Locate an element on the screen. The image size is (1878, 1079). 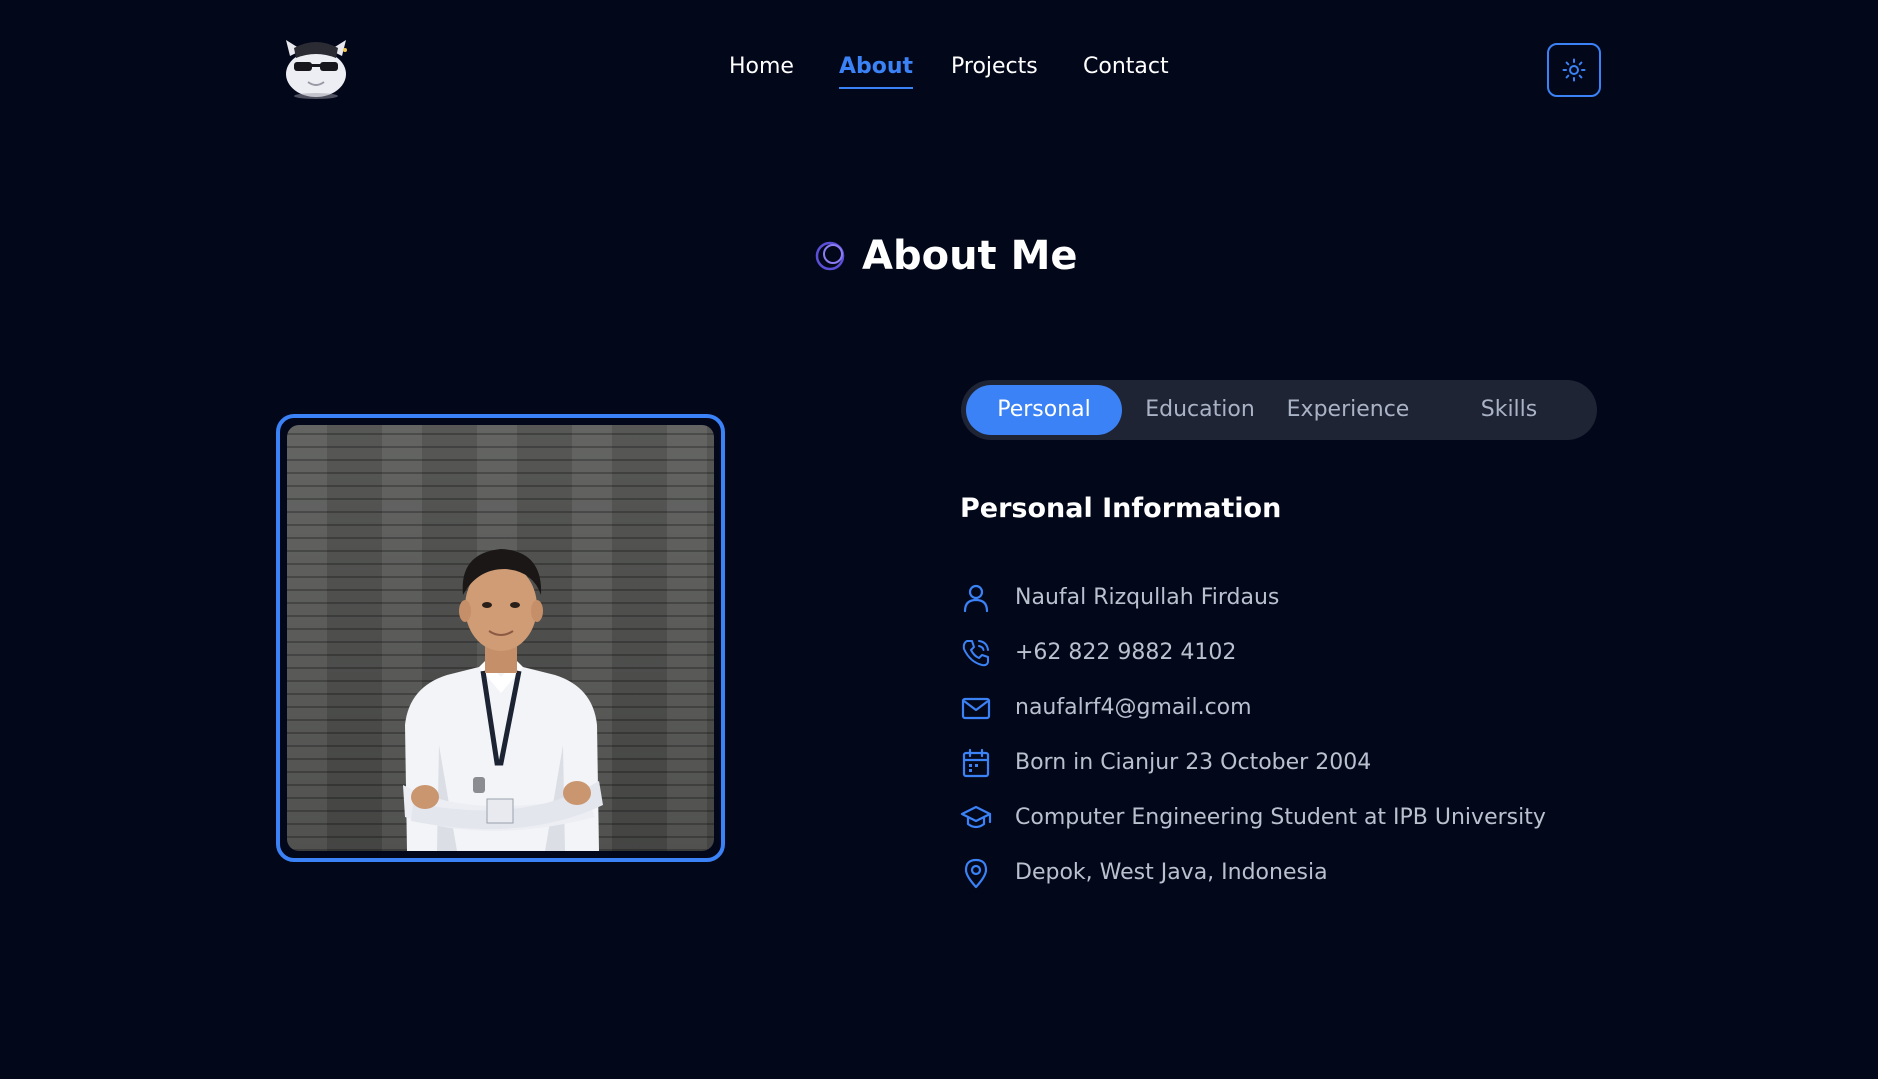
nav-active-underline is located at coordinates (876, 88).